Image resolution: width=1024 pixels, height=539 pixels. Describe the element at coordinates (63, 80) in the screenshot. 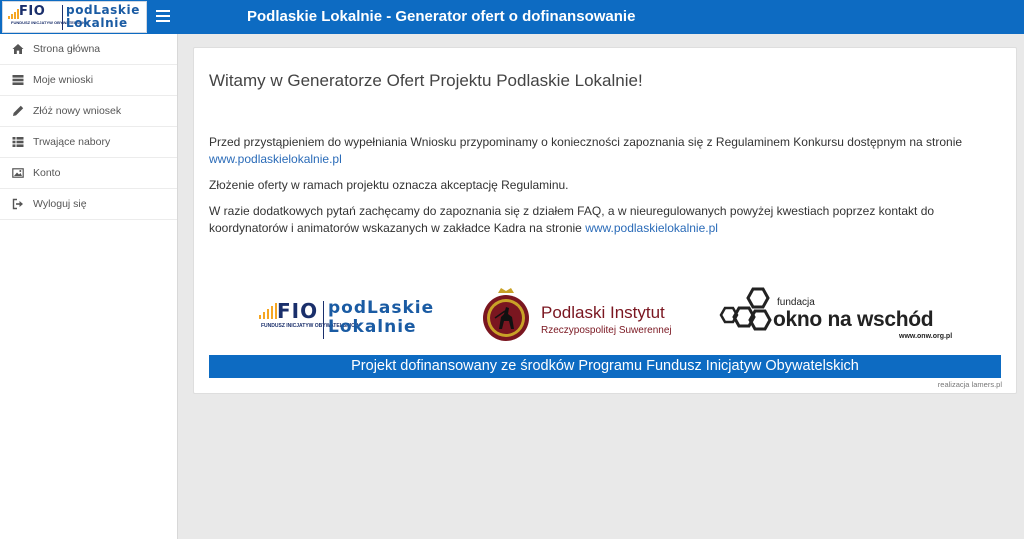

I see `sidebar-item-label: Moje wnioski` at that location.